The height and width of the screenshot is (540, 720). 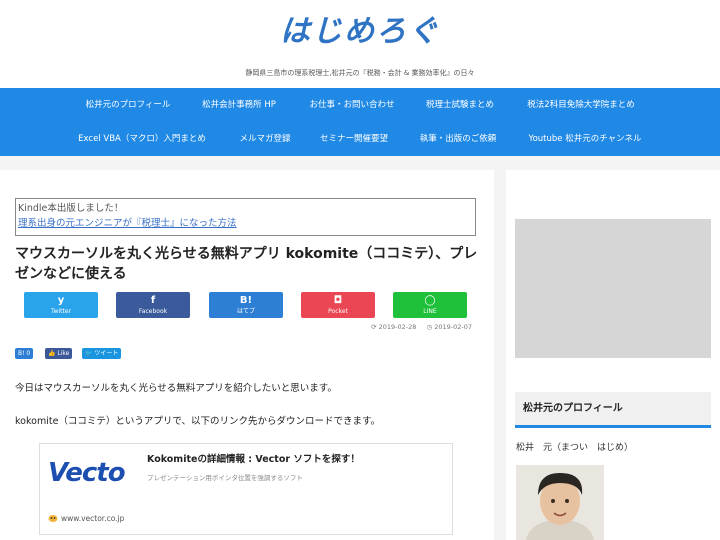 What do you see at coordinates (59, 353) in the screenshot?
I see `facebook-like-button: 👍 Like` at bounding box center [59, 353].